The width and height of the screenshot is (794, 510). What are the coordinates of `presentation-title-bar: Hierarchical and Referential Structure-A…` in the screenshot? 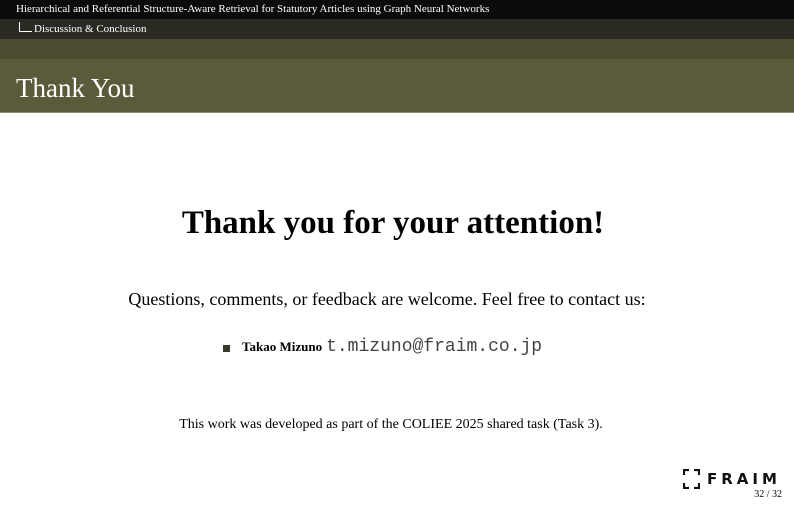 It's located at (397, 9).